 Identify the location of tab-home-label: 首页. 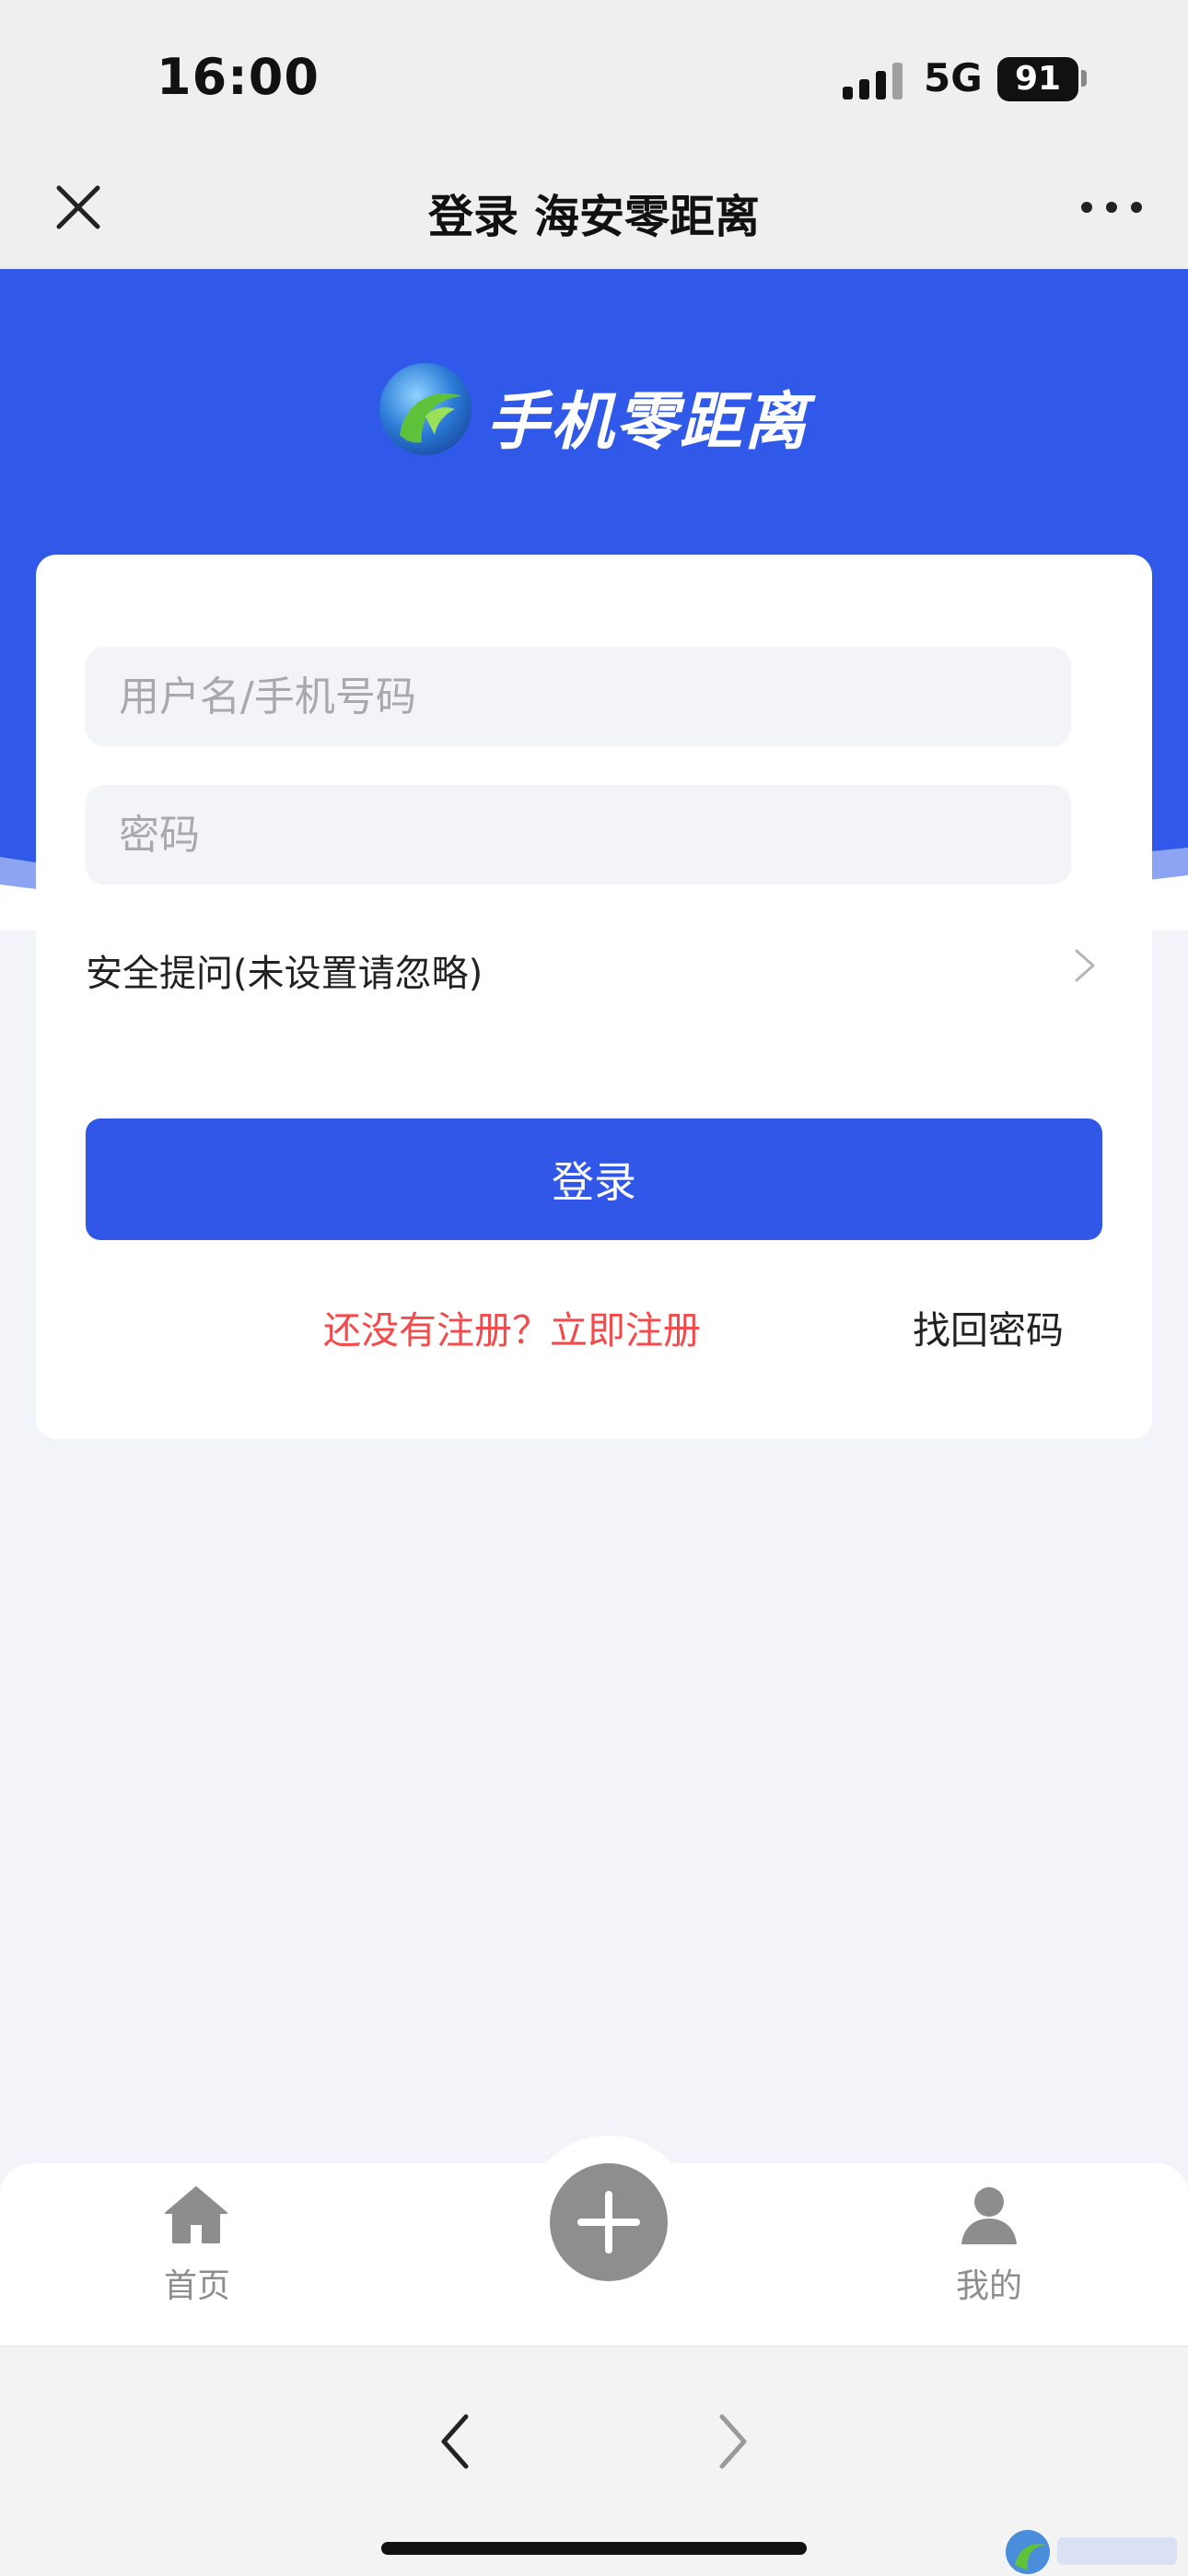
(196, 2286).